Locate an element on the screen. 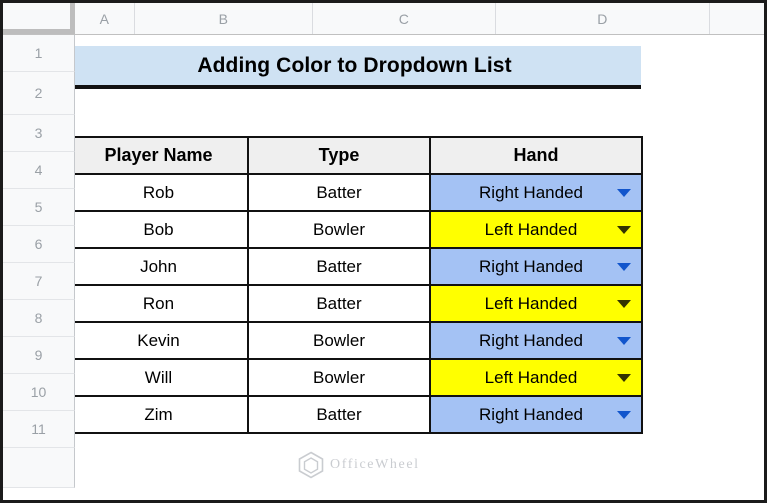 This screenshot has height=503, width=767. table-row: John Batter Right Handed is located at coordinates (355, 266).